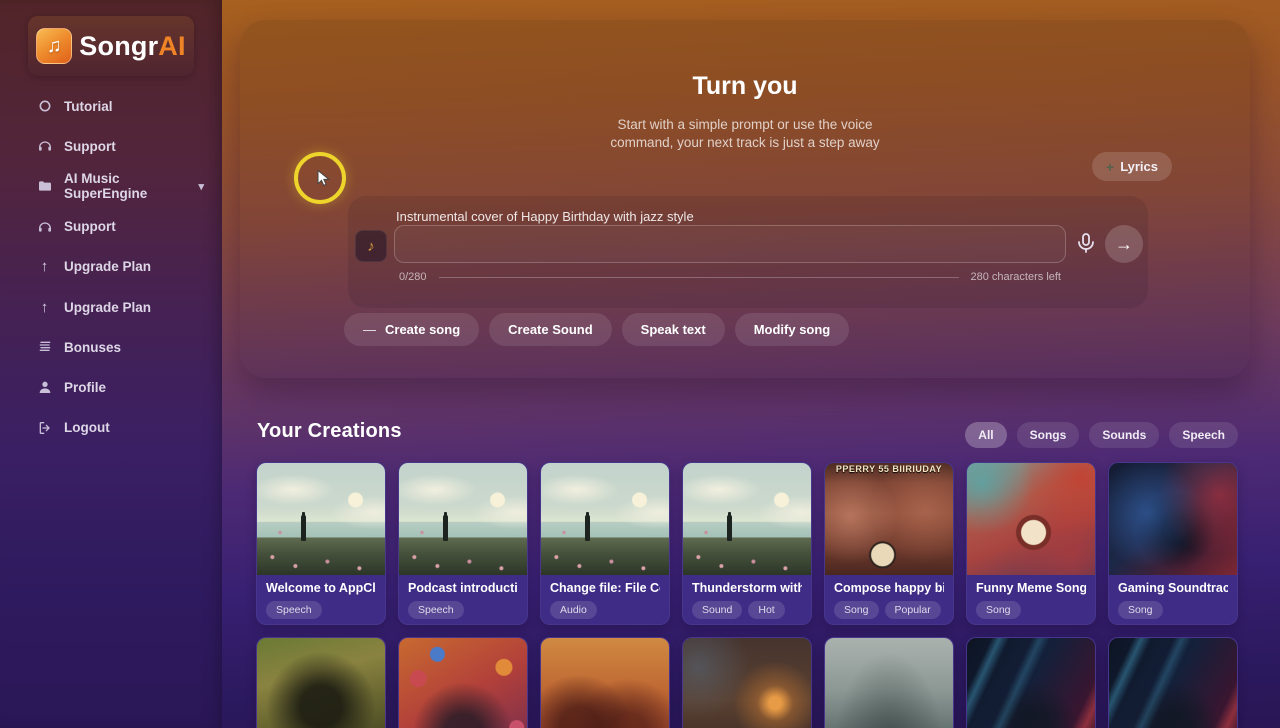 Image resolution: width=1280 pixels, height=728 pixels. I want to click on filter-speech: Speech, so click(1203, 435).